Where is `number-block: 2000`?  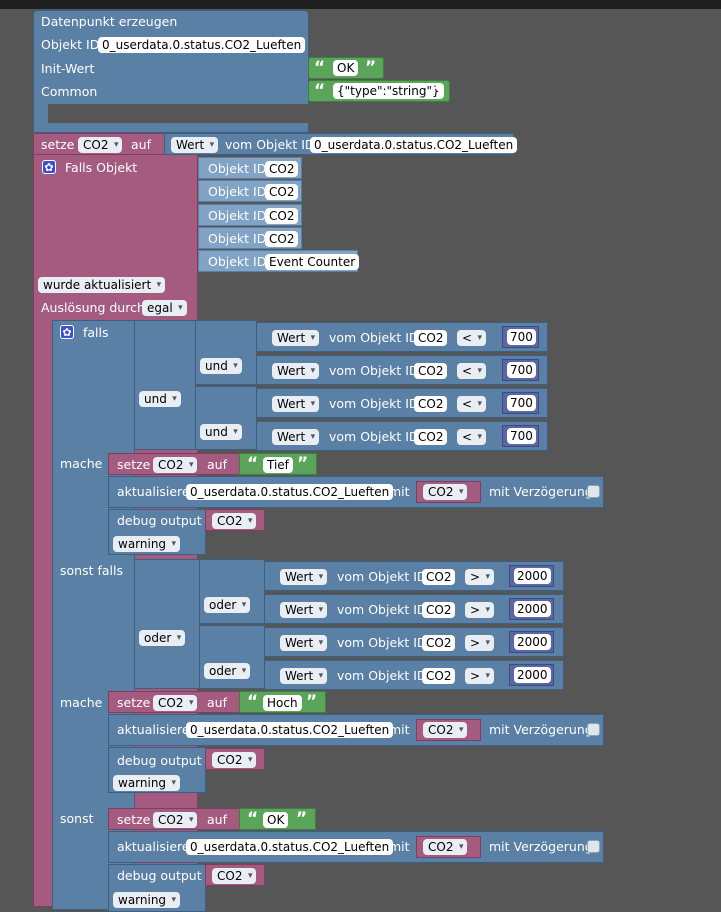 number-block: 2000 is located at coordinates (531, 576).